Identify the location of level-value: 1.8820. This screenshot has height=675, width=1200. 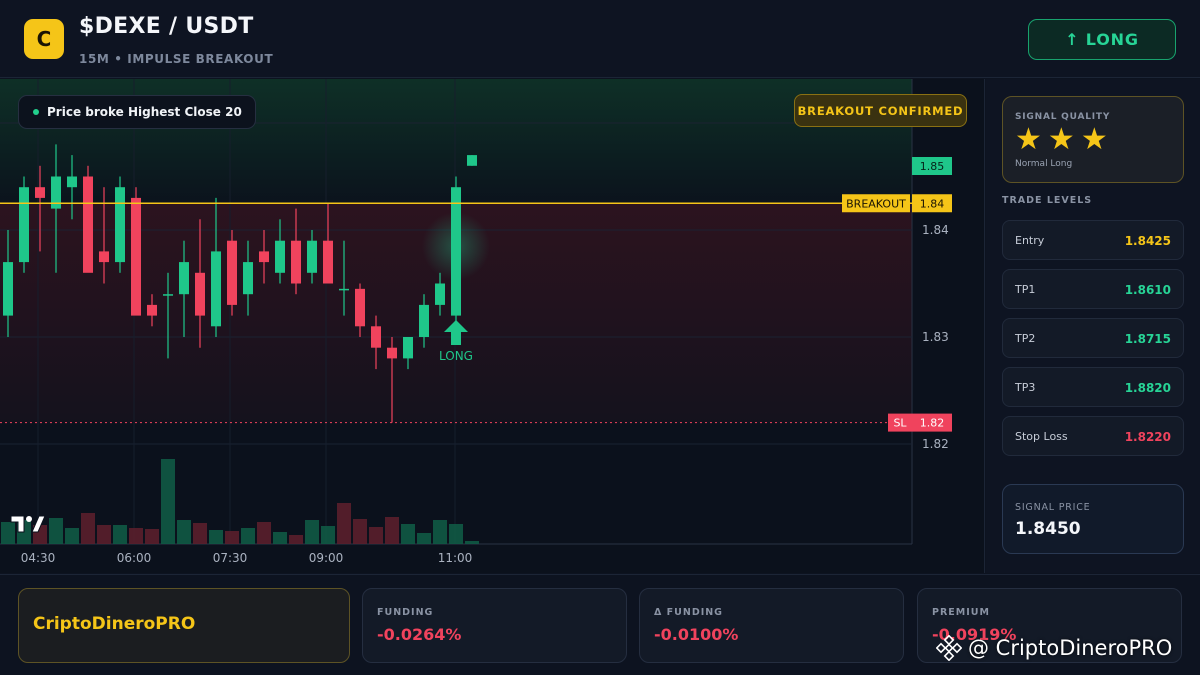
(1147, 388).